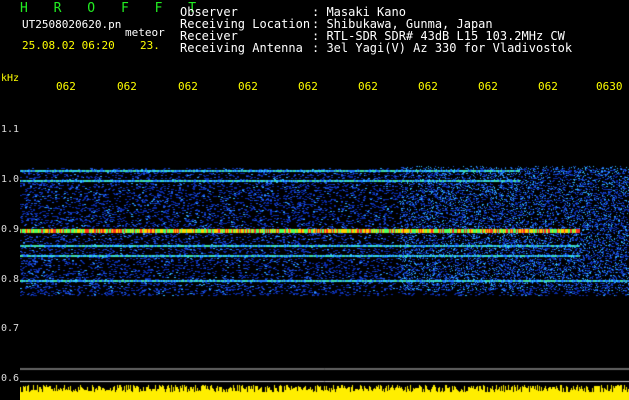  What do you see at coordinates (10, 179) in the screenshot?
I see `y-tick-label: 1.0` at bounding box center [10, 179].